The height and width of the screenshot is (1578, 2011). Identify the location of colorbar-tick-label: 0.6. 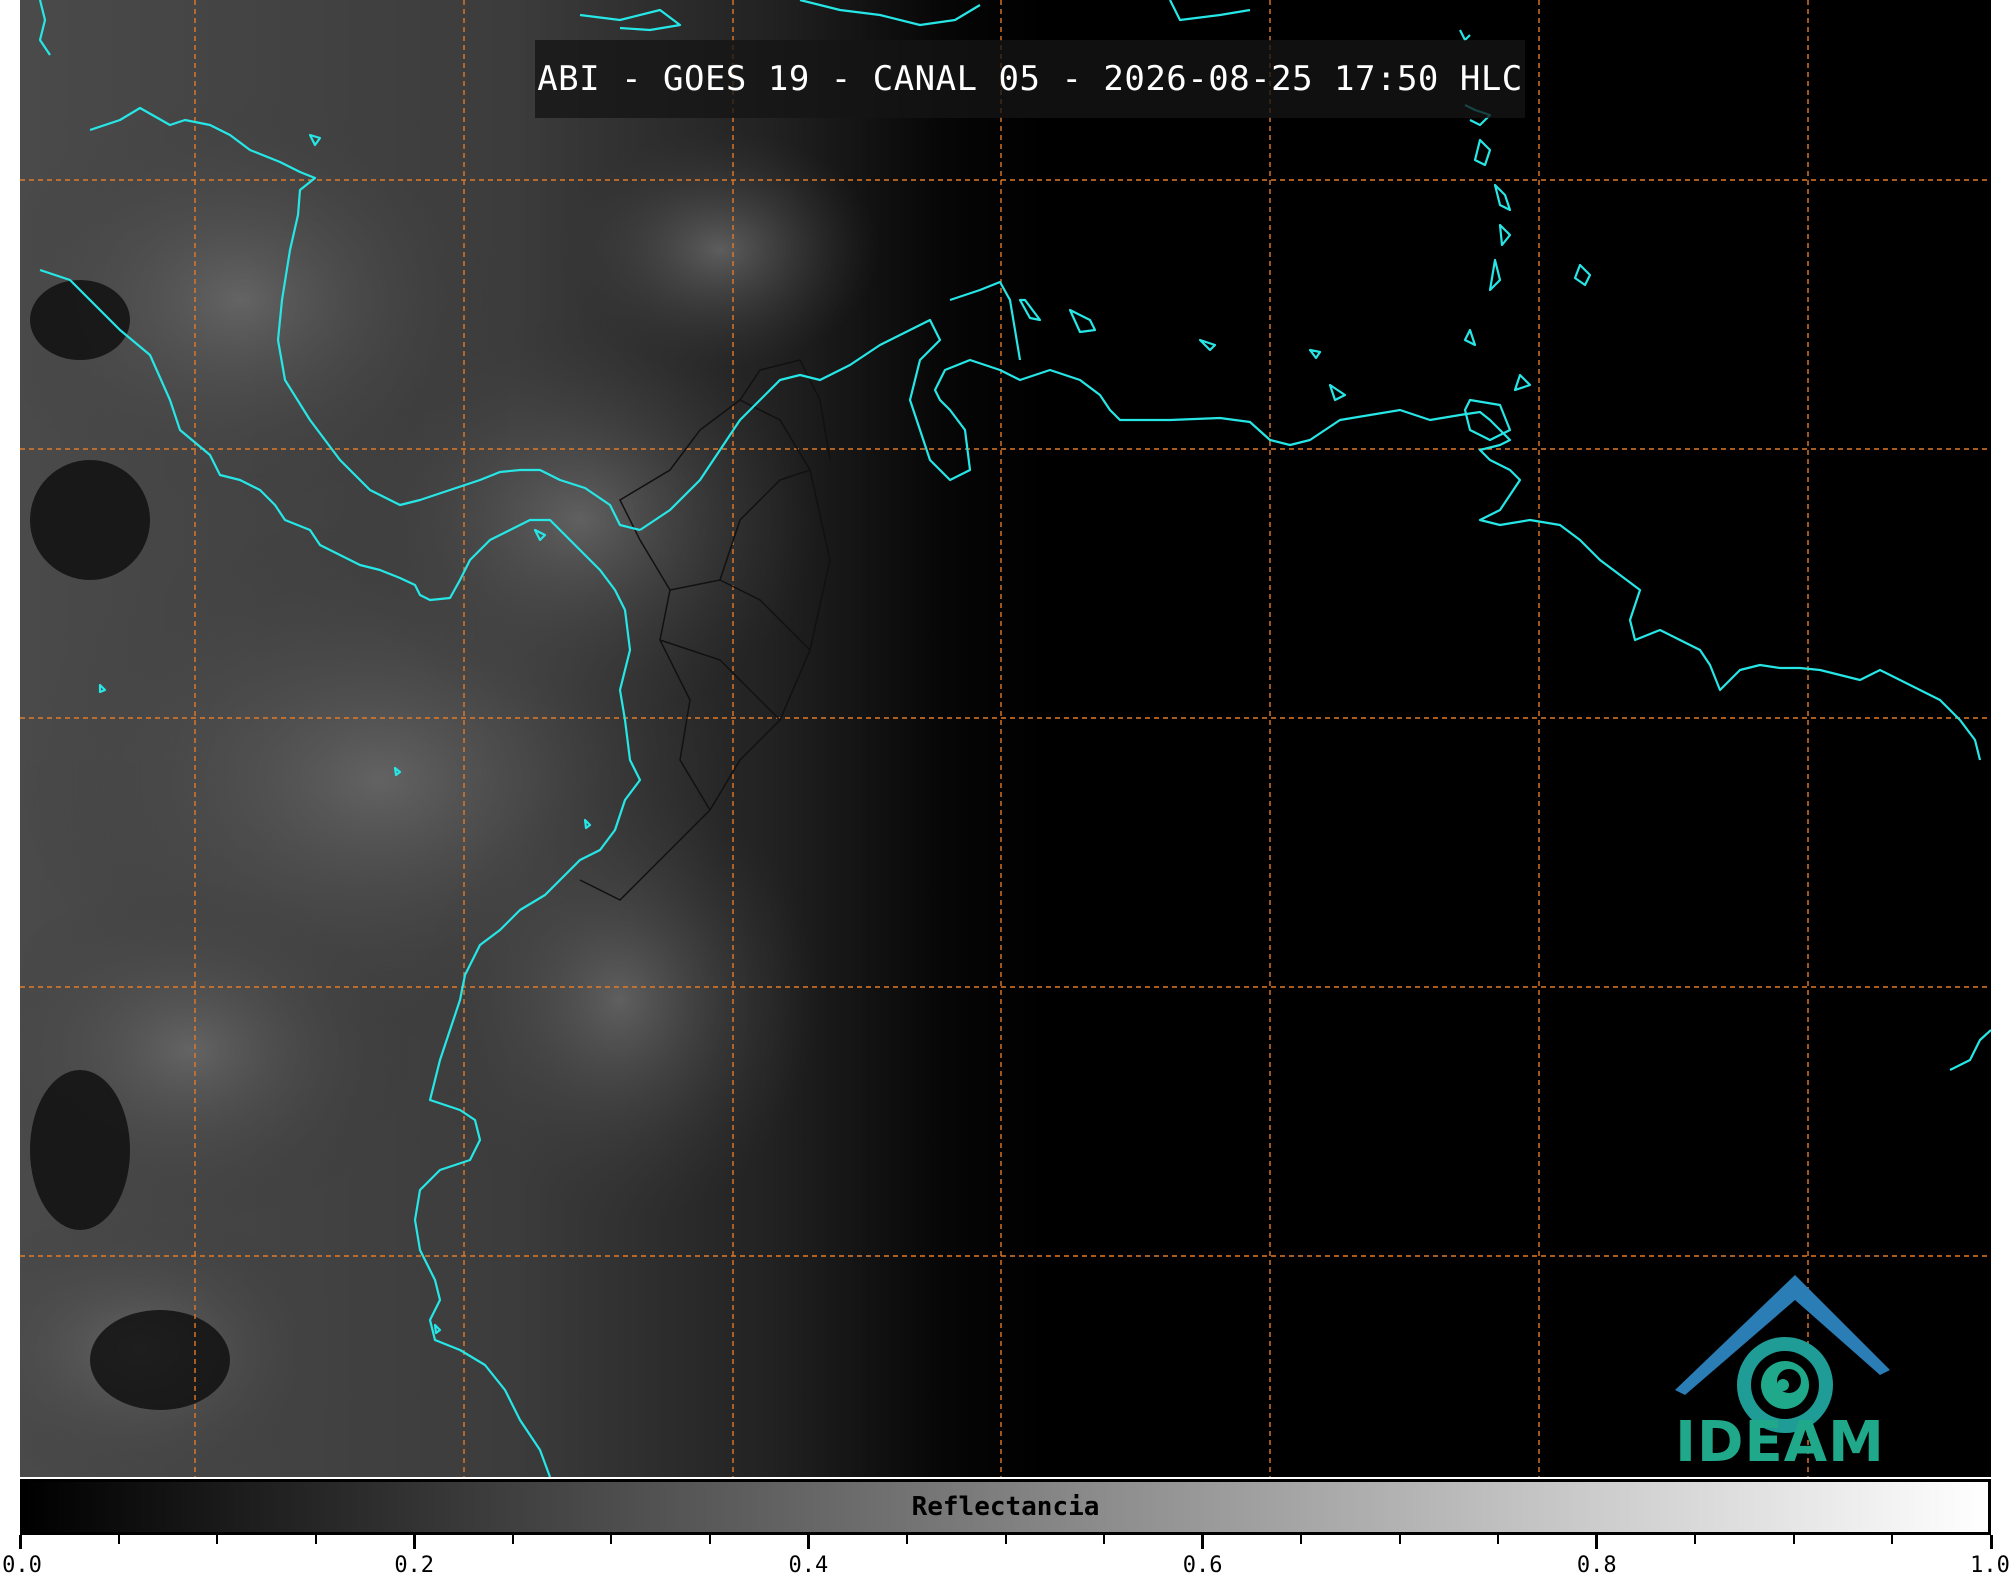
(1202, 1565).